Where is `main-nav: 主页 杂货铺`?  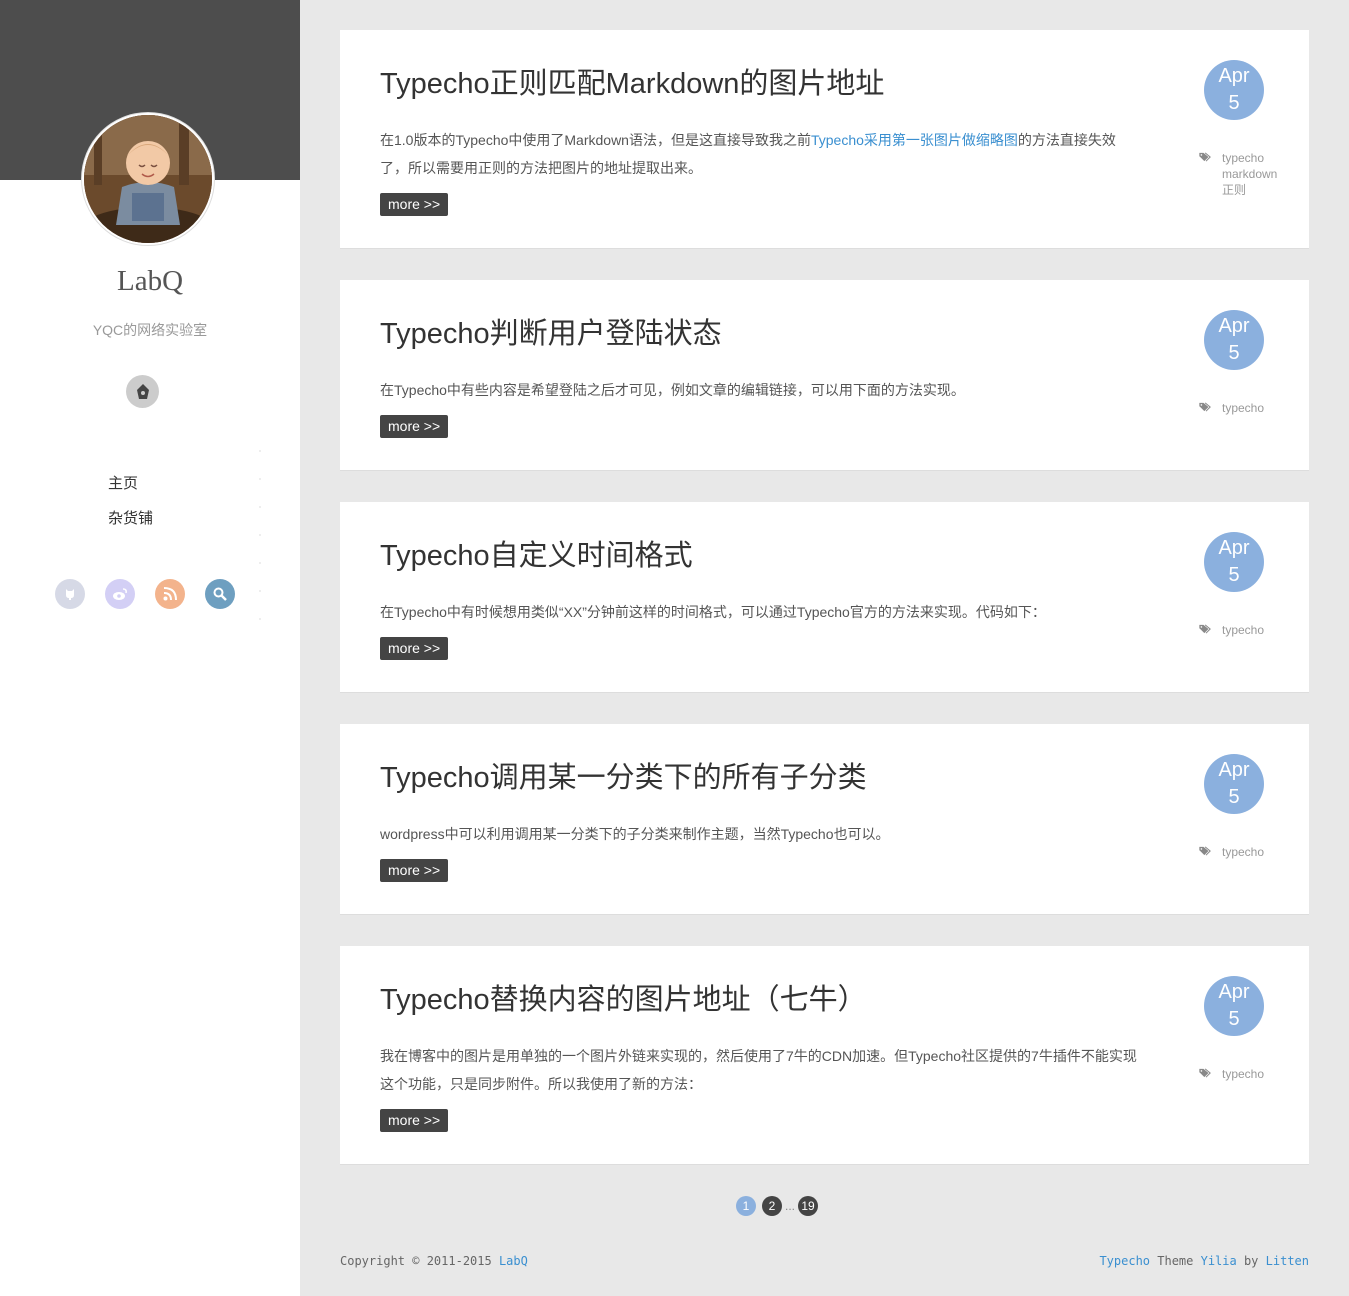 main-nav: 主页 杂货铺 is located at coordinates (130, 501).